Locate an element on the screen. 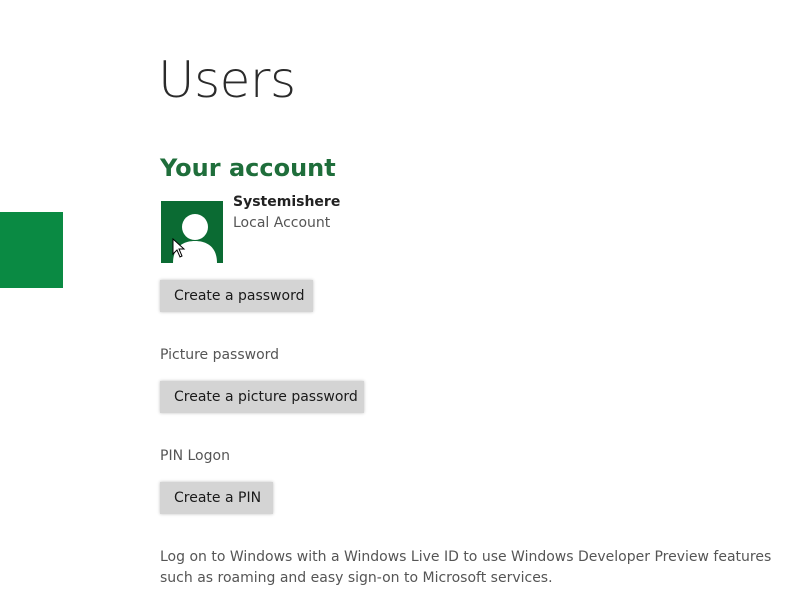  pin-logon-label: PIN Logon is located at coordinates (195, 456).